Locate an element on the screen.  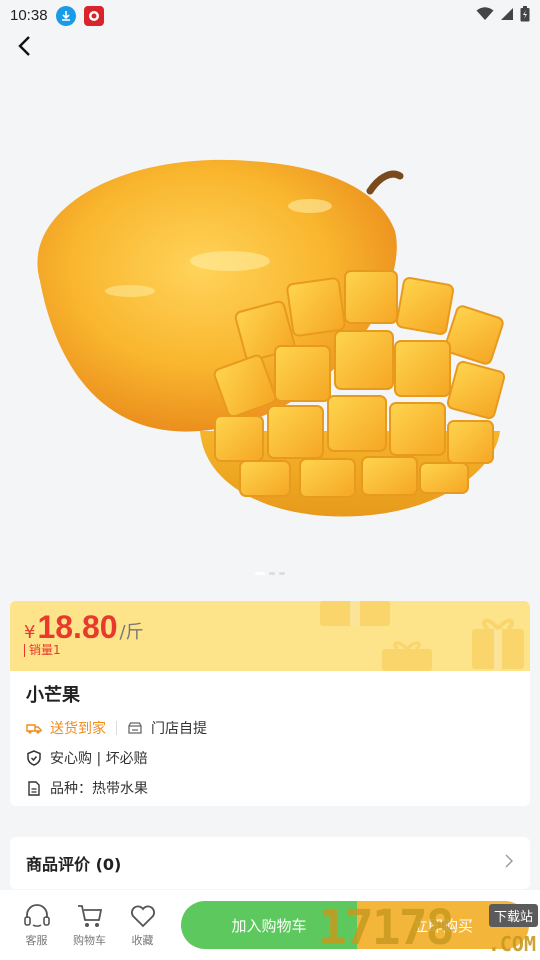
document-icon is located at coordinates (34, 788).